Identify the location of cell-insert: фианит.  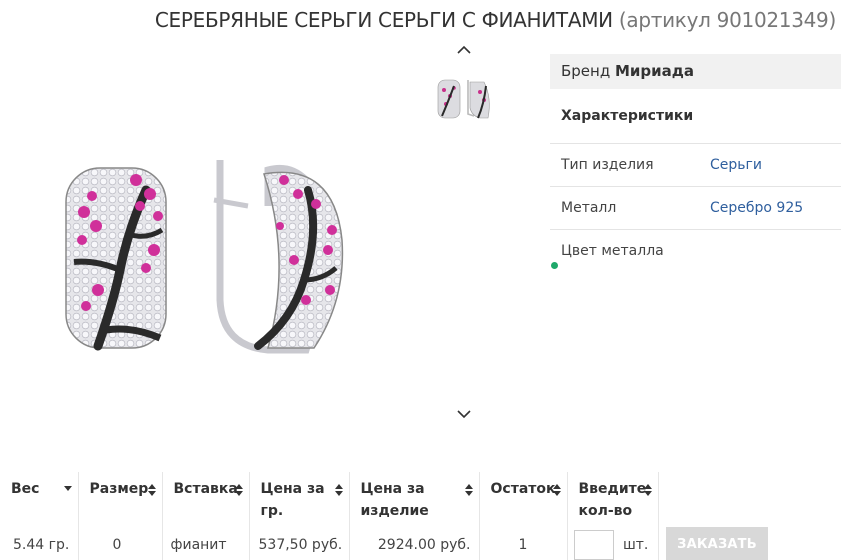
(206, 545).